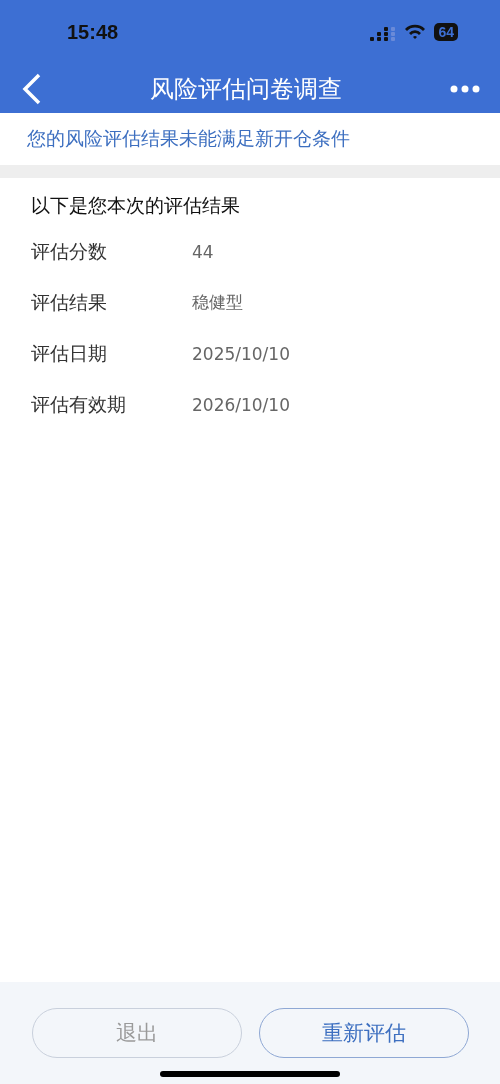 This screenshot has width=500, height=1084. What do you see at coordinates (415, 32) in the screenshot?
I see `wifi-icon` at bounding box center [415, 32].